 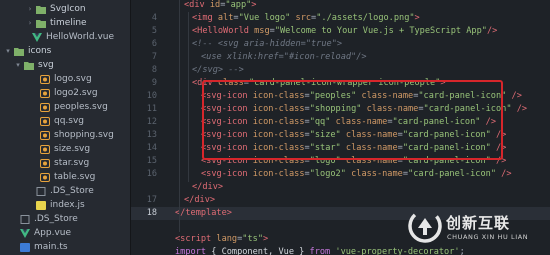 I want to click on code-token: </, so click(x=180, y=213).